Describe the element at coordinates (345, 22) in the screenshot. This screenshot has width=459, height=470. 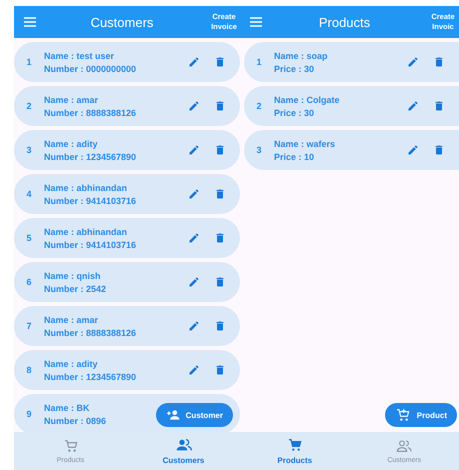
I see `screen-title: Products` at that location.